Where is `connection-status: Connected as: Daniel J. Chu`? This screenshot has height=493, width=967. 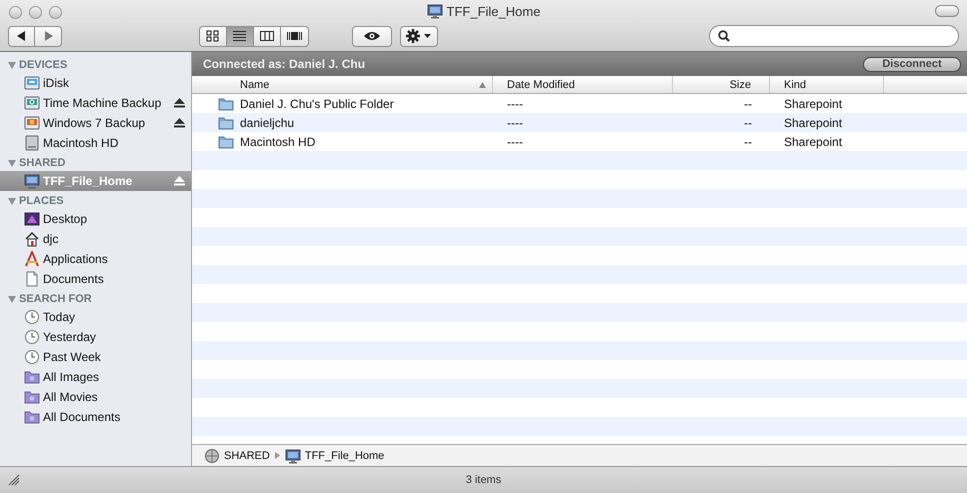
connection-status: Connected as: Daniel J. Chu is located at coordinates (284, 64).